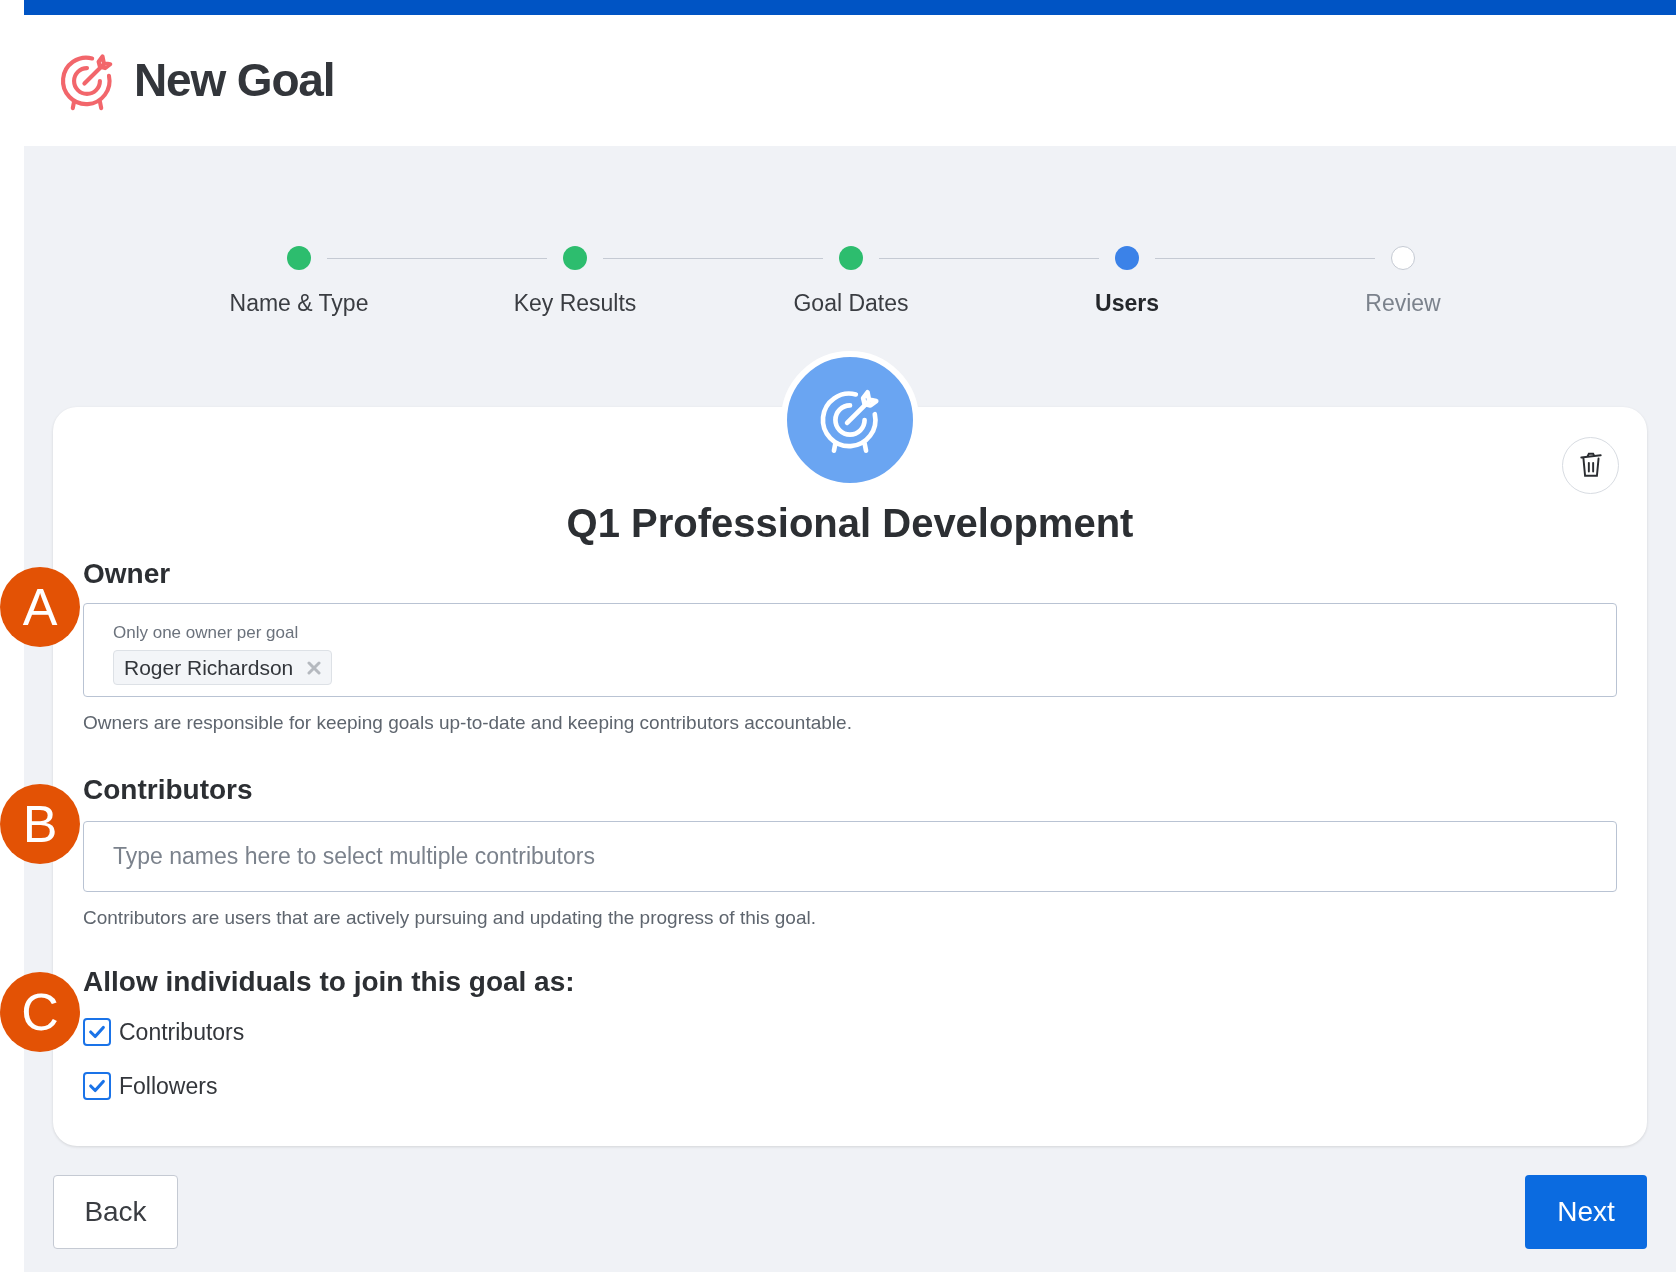  What do you see at coordinates (168, 1086) in the screenshot?
I see `checkbox-label: Followers` at bounding box center [168, 1086].